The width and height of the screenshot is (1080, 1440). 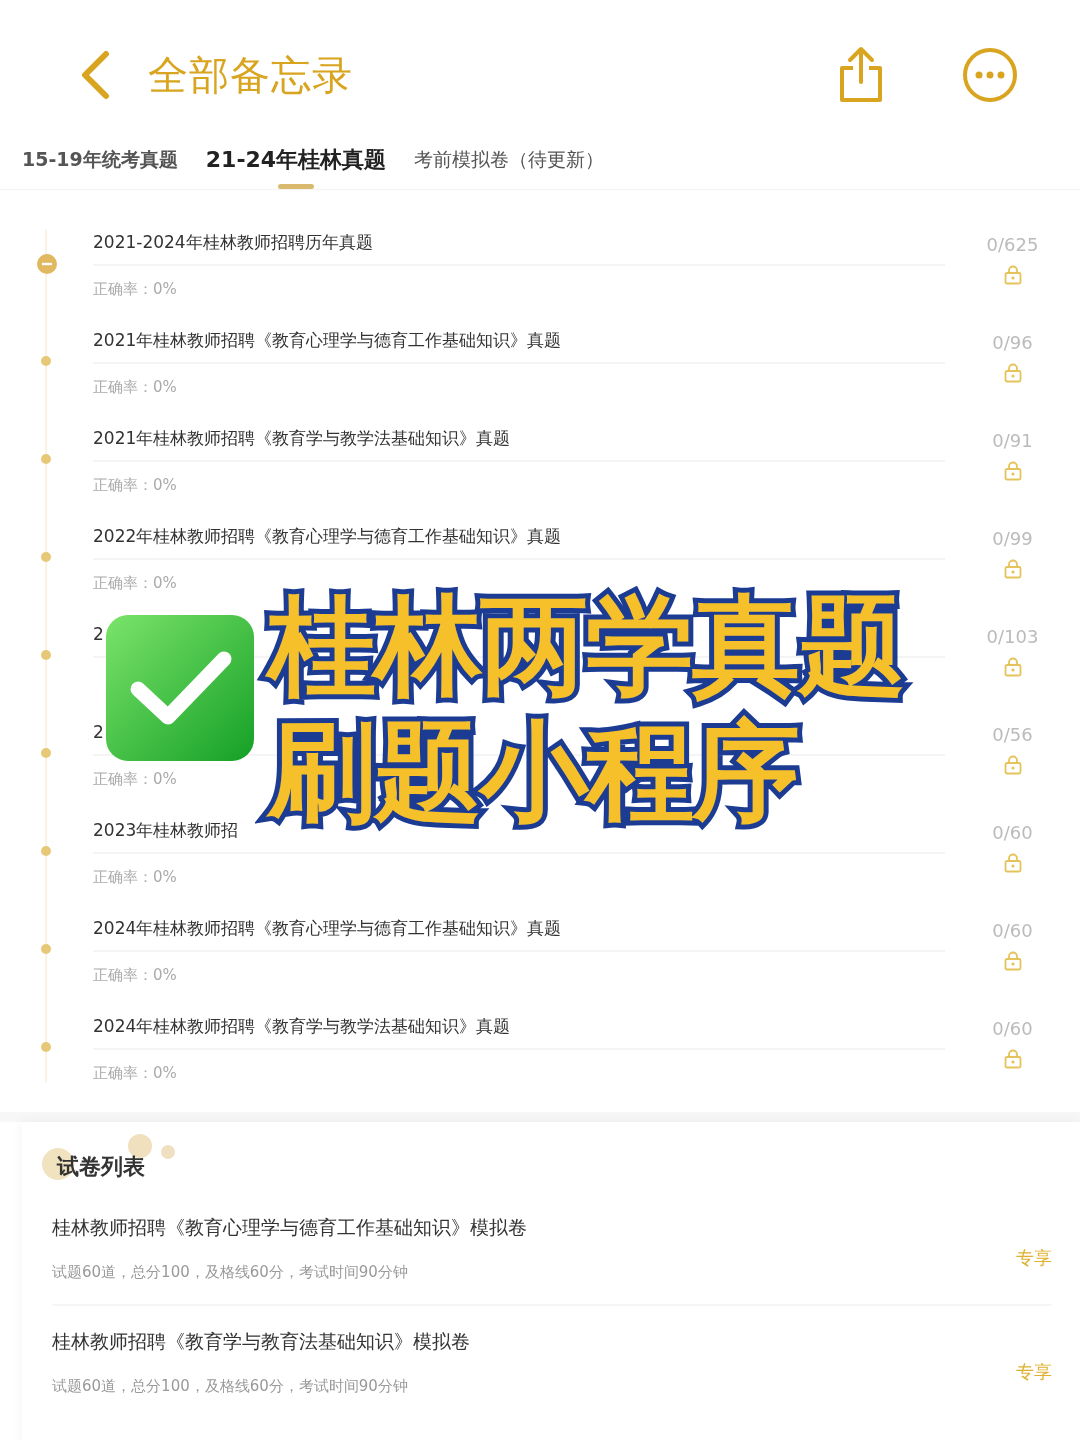 I want to click on chapter-title: 2022年桂林教师招聘《教育心理学与德育工作基础知识》真题, so click(x=327, y=536).